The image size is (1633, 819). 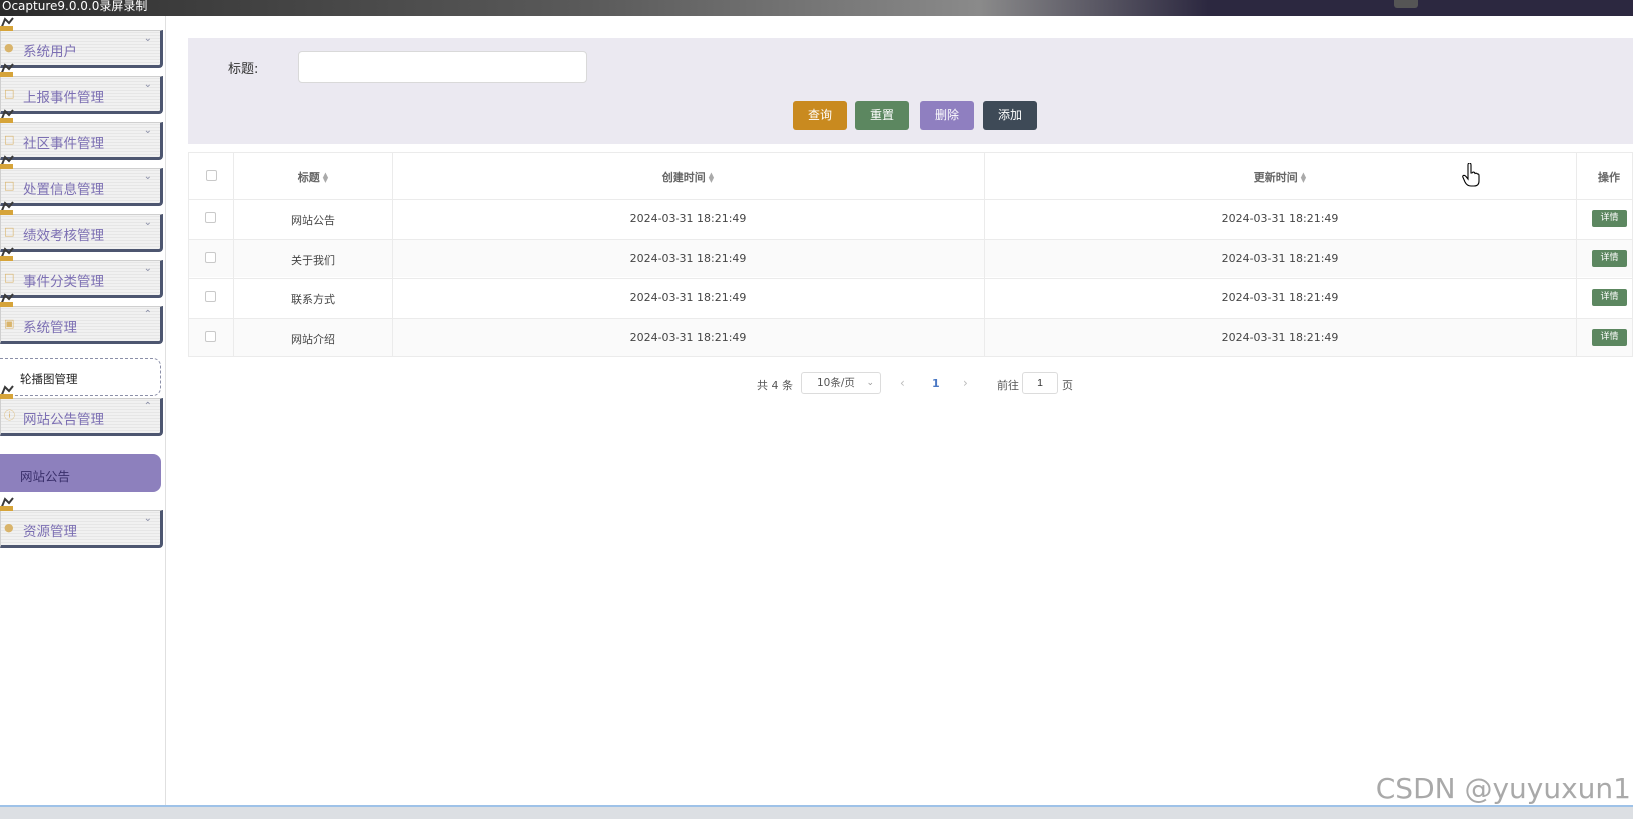 I want to click on goto-label: 前往, so click(x=1008, y=385).